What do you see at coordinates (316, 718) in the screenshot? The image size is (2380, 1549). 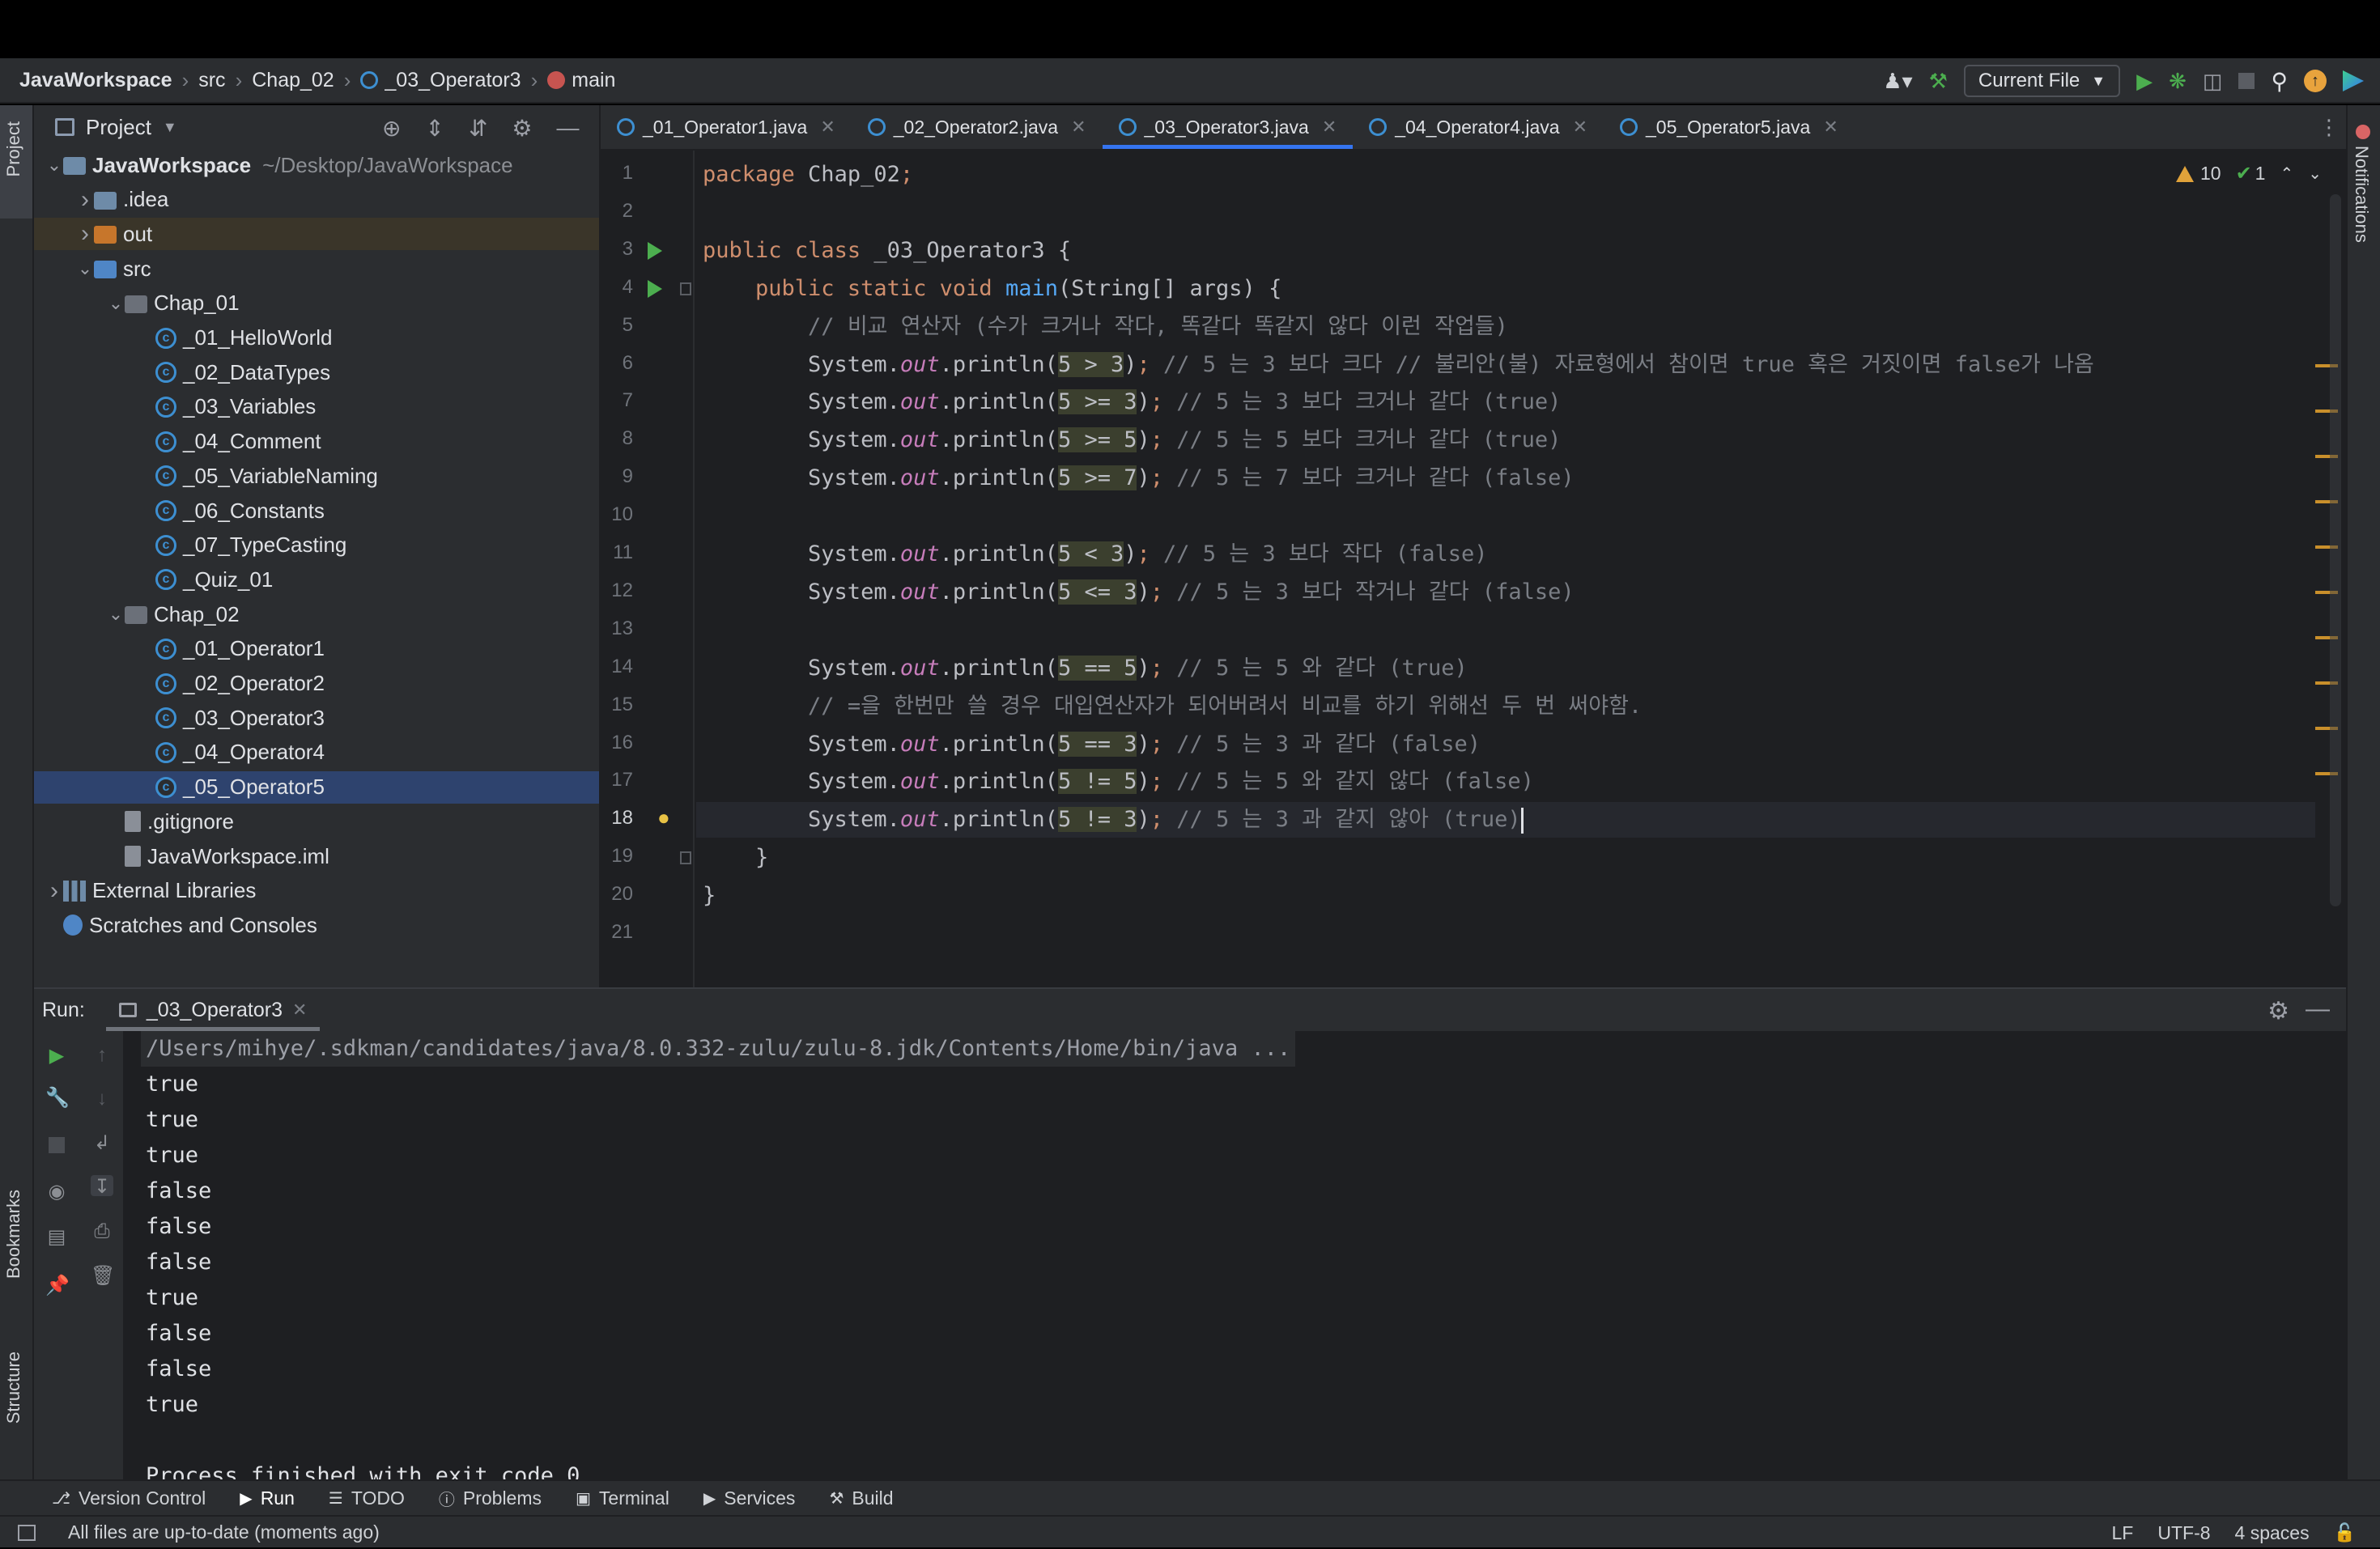 I see `tree-item: c _03_Operator3` at bounding box center [316, 718].